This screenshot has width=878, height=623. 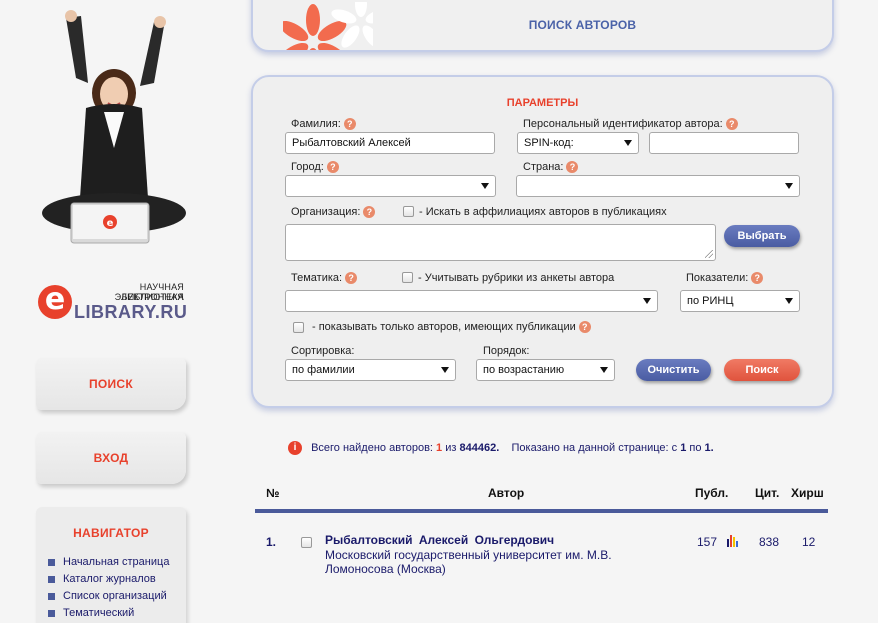 What do you see at coordinates (351, 278) in the screenshot?
I see `topic-help-icon: ?` at bounding box center [351, 278].